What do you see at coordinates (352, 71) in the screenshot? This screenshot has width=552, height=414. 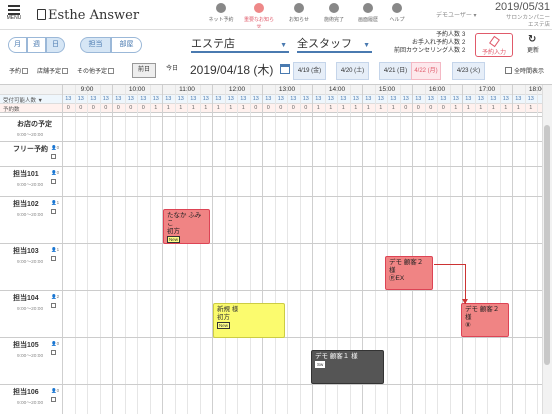 I see `date-tab-0420: 4/20 (土)` at bounding box center [352, 71].